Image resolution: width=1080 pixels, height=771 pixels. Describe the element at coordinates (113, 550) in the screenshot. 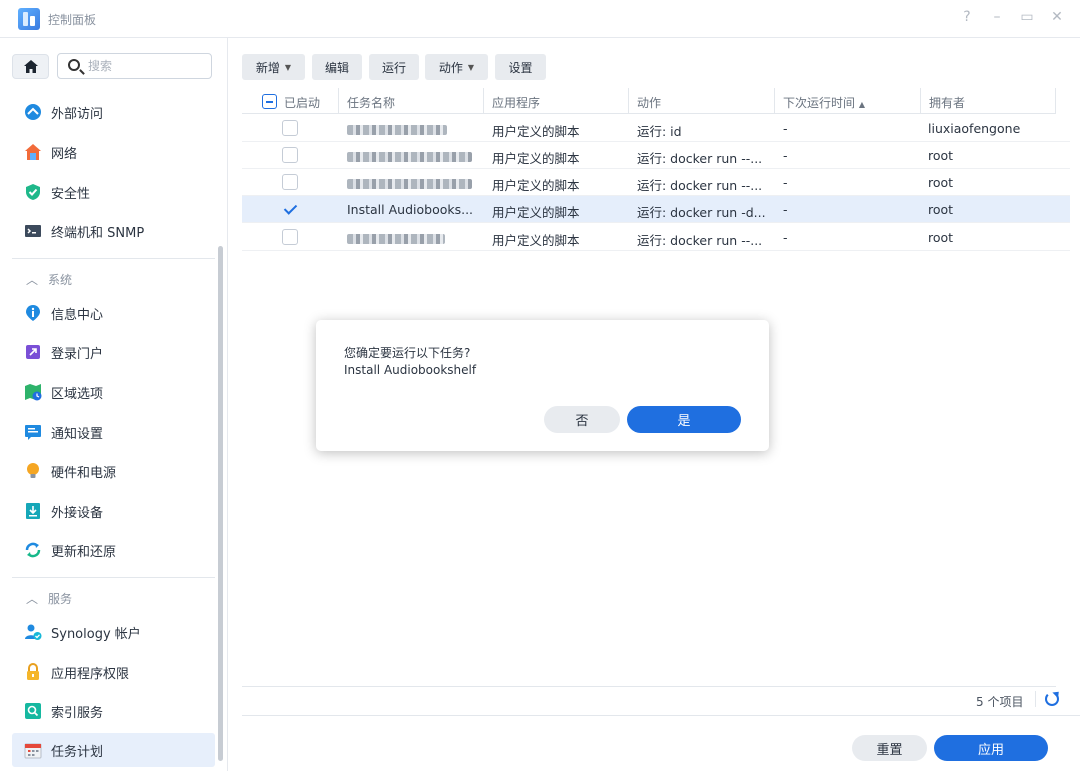

I see `sidebar-item-update-restore: 更新和还原` at that location.